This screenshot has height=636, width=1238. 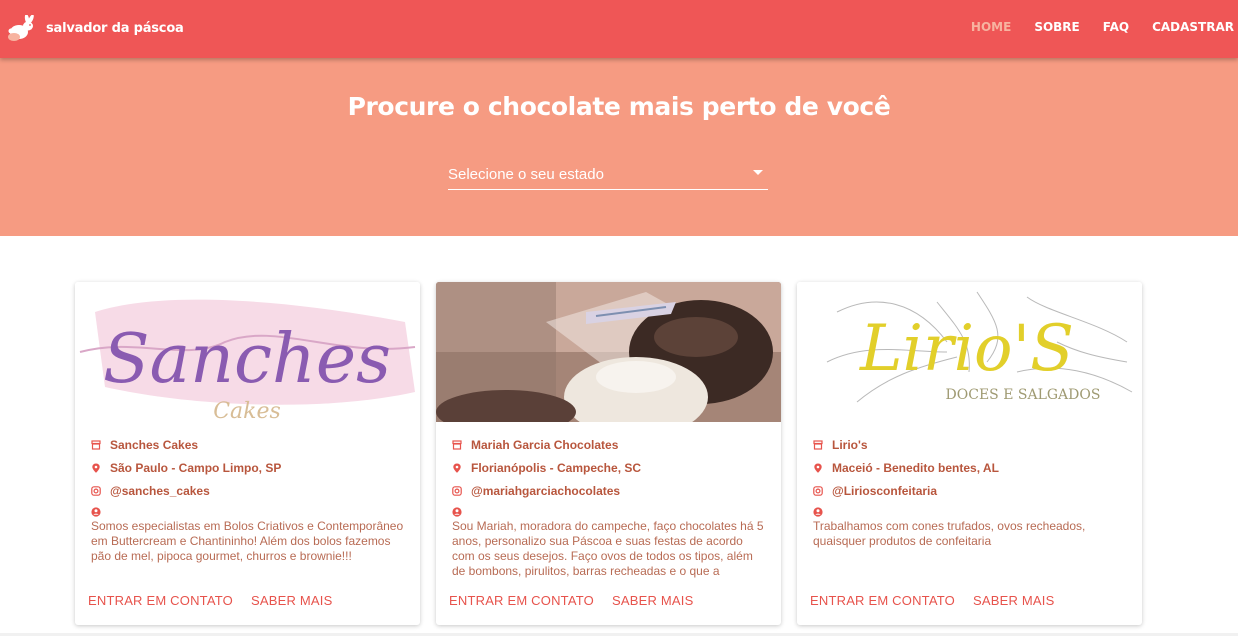 What do you see at coordinates (247, 410) in the screenshot?
I see `logo-subtitle: Cakes` at bounding box center [247, 410].